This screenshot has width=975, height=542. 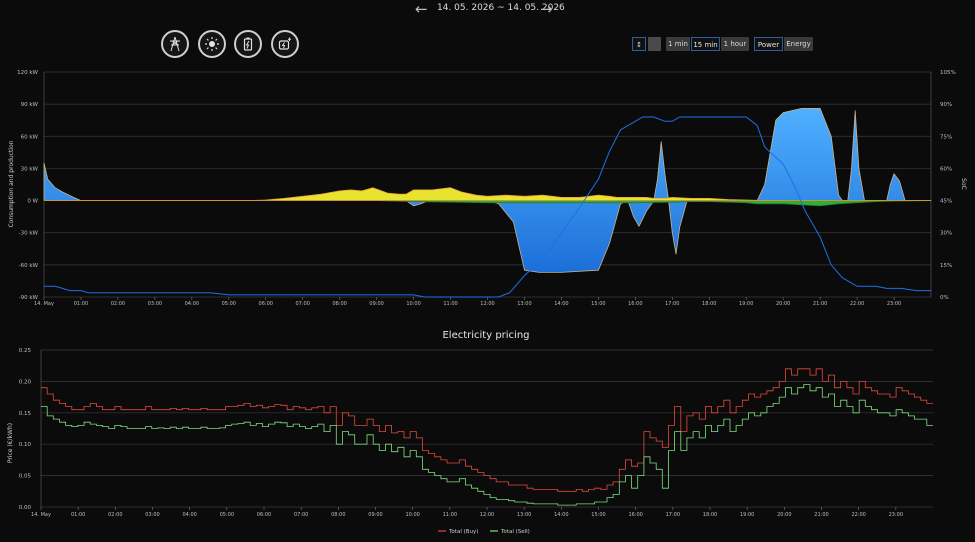 I want to click on power-x-tick-label: 10:00, so click(x=413, y=304).